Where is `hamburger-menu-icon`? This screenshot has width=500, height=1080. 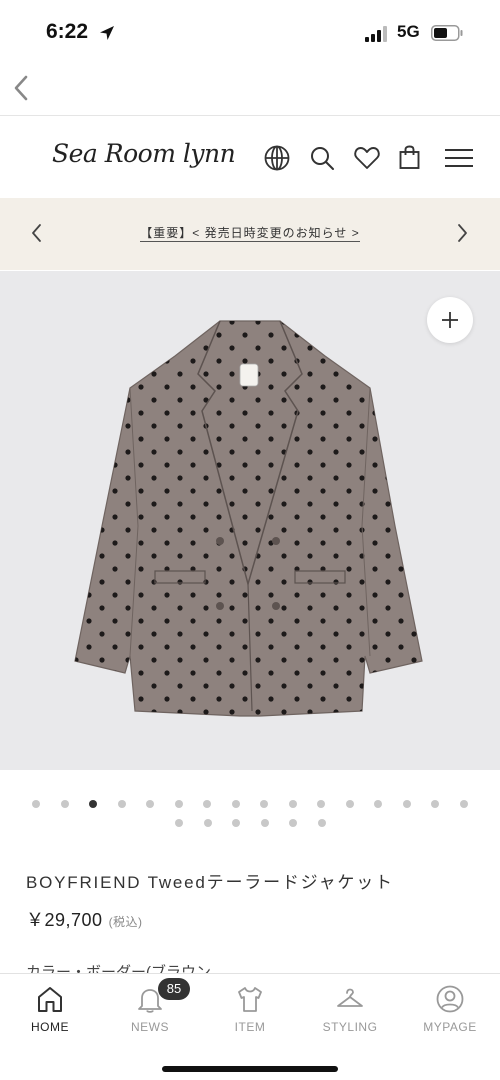 hamburger-menu-icon is located at coordinates (459, 158).